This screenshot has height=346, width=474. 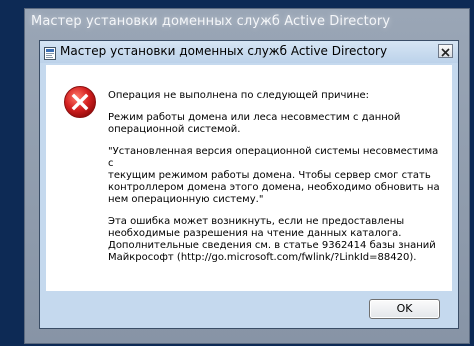 I want to click on dialog-footer: OK, so click(x=249, y=307).